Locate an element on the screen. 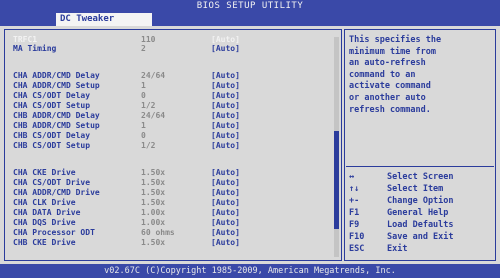 The width and height of the screenshot is (500, 278). left-right-arrow-icon: ↔ is located at coordinates (352, 177).